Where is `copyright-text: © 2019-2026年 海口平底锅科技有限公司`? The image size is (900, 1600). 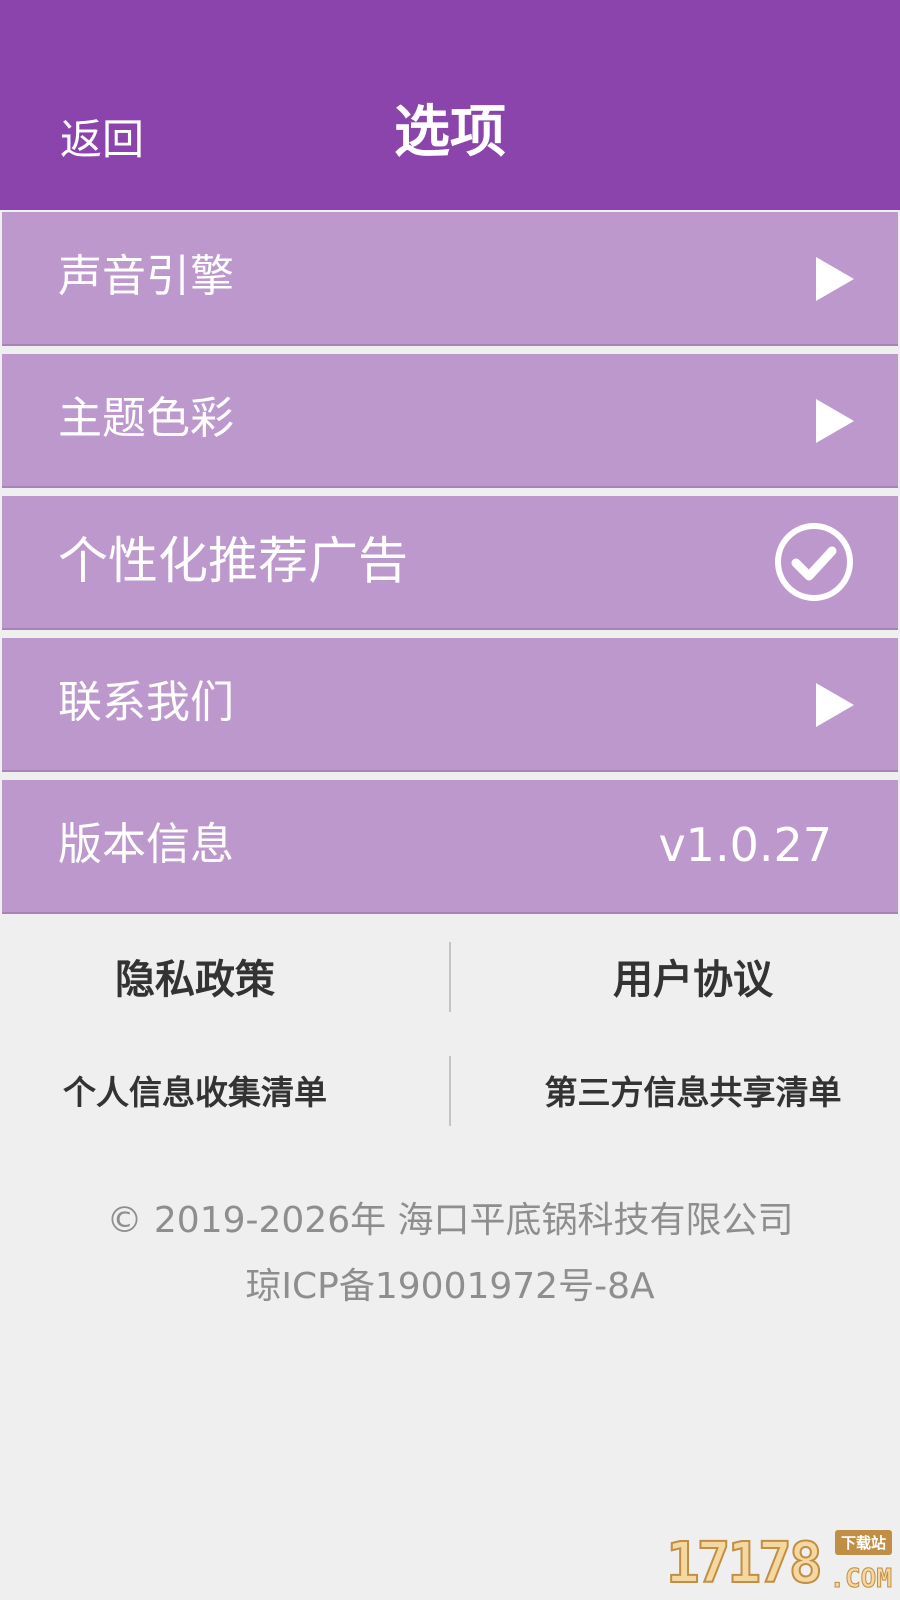
copyright-text: © 2019-2026年 海口平底锅科技有限公司 is located at coordinates (450, 1220).